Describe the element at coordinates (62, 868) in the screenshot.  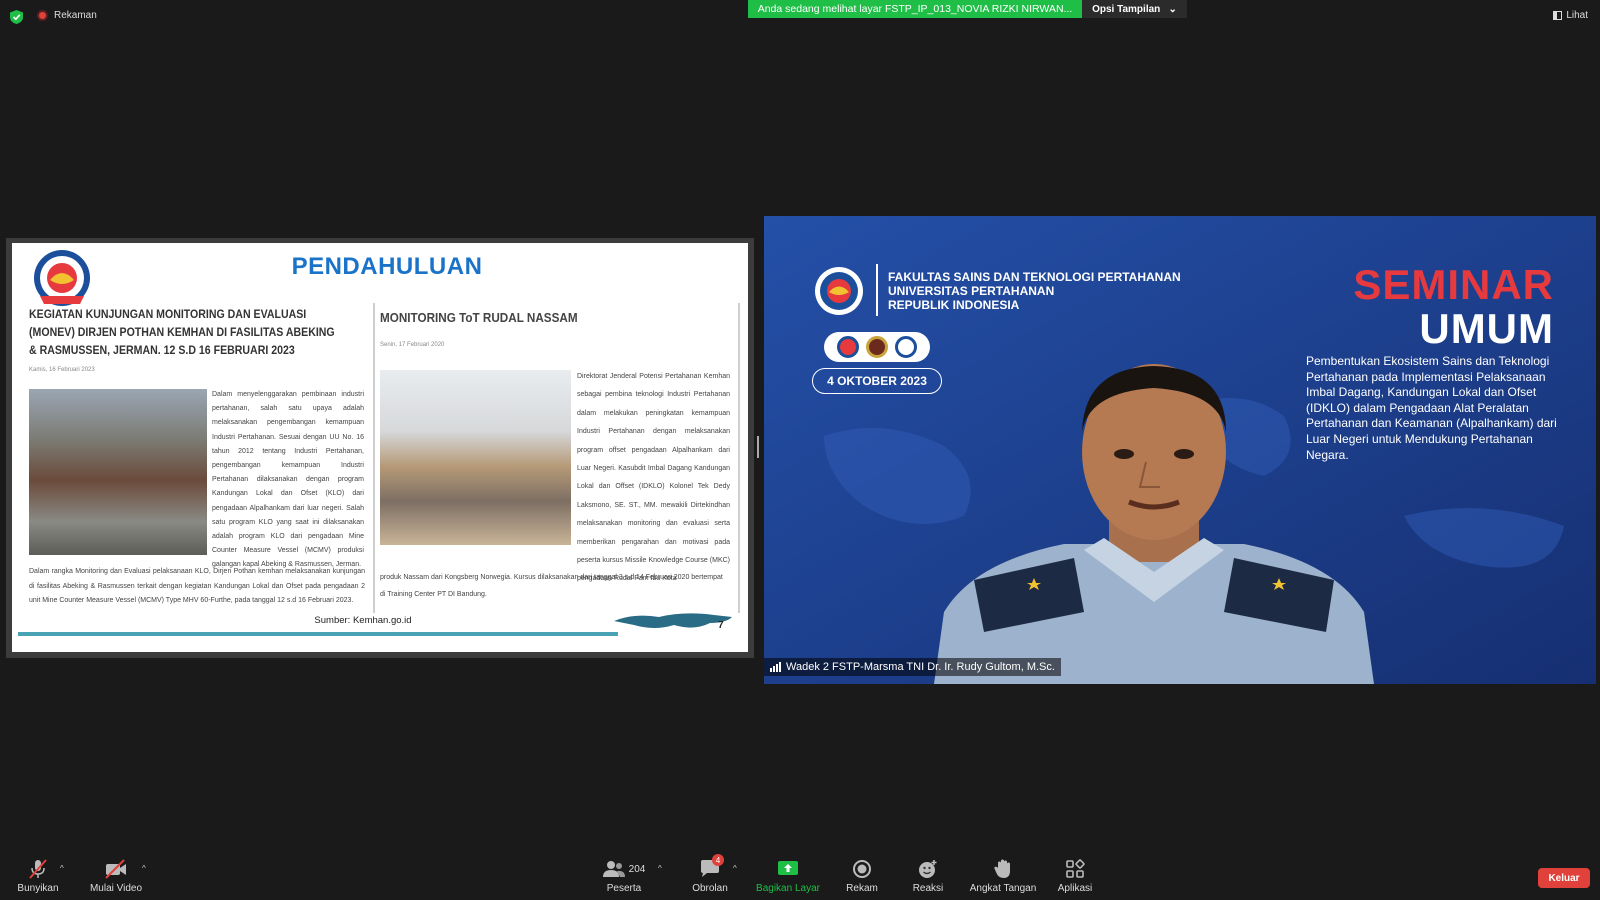
I see `audio-options-caret-icon: ^` at that location.